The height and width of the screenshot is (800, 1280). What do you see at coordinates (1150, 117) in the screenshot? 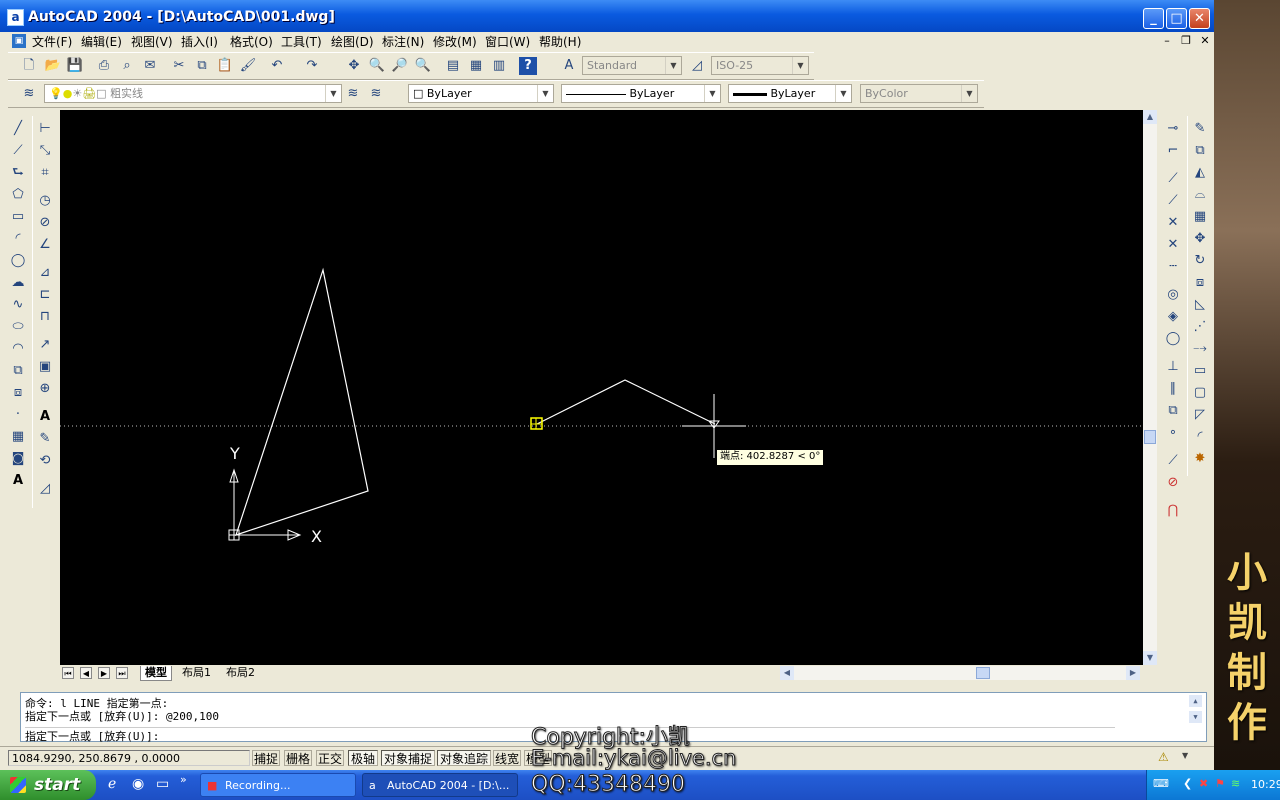
I see `scroll-up-icon: ▲` at bounding box center [1150, 117].